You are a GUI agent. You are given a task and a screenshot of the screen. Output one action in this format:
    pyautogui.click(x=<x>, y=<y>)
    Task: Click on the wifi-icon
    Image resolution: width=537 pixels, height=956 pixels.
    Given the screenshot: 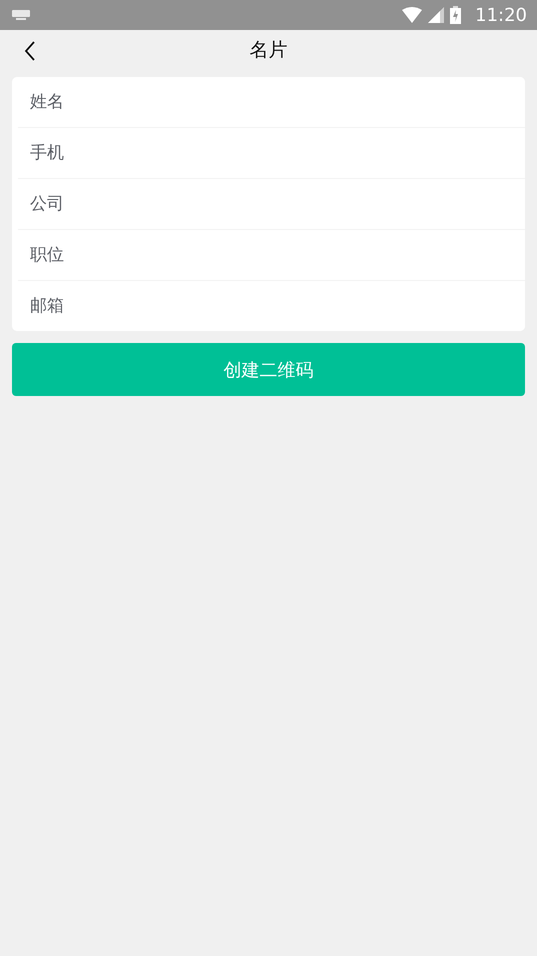 What is the action you would take?
    pyautogui.click(x=412, y=15)
    